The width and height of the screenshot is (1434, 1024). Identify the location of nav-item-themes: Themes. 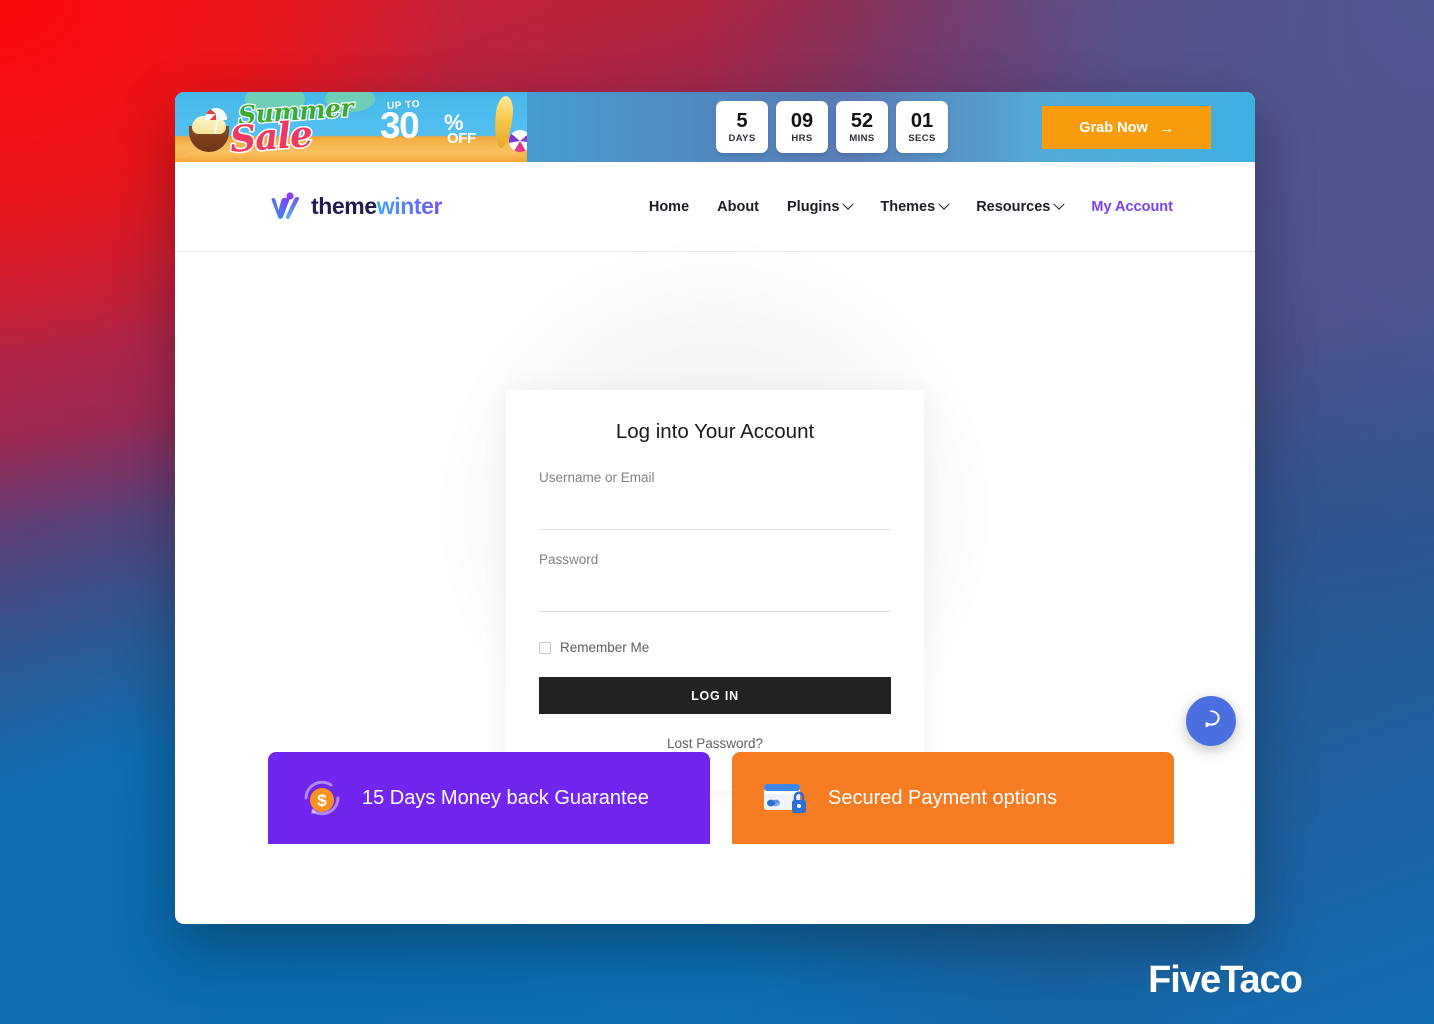
(915, 206).